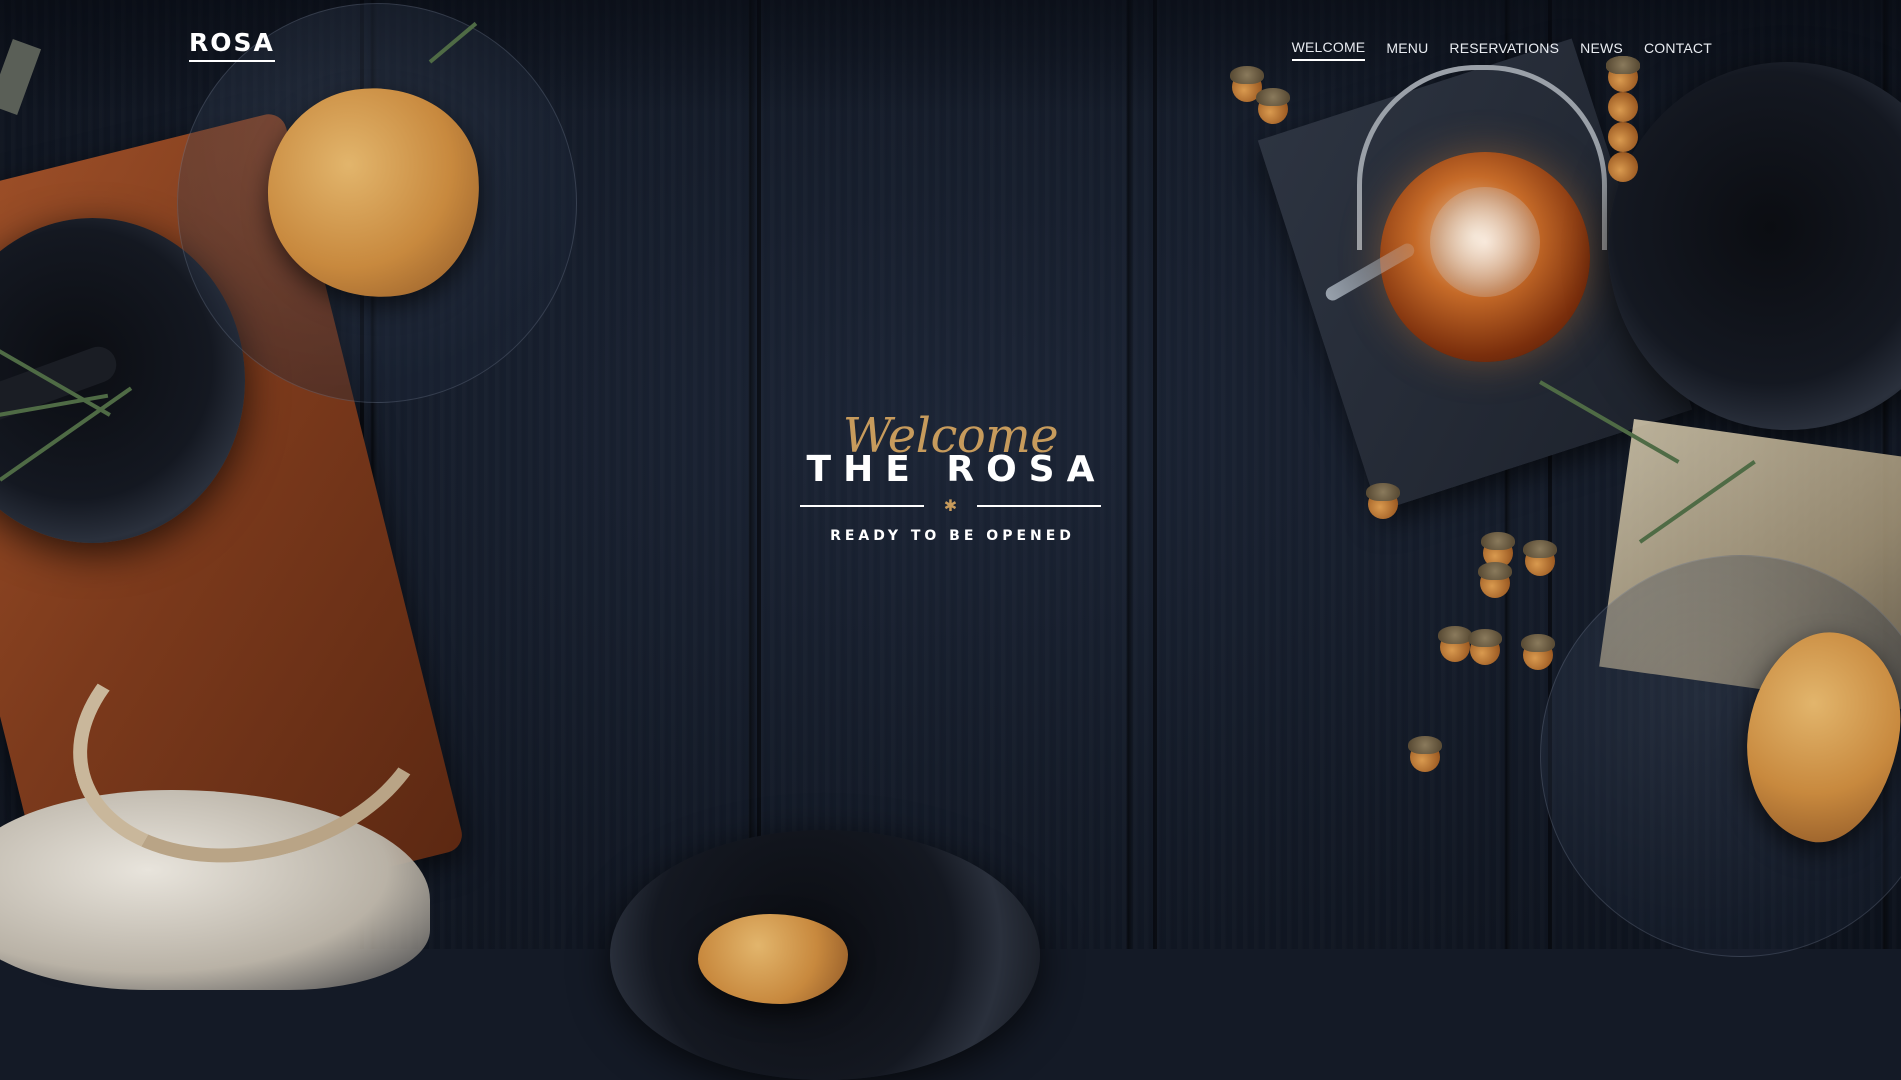 This screenshot has width=1901, height=1080. Describe the element at coordinates (1678, 50) in the screenshot. I see `nav-item-contact: CONTACT` at that location.